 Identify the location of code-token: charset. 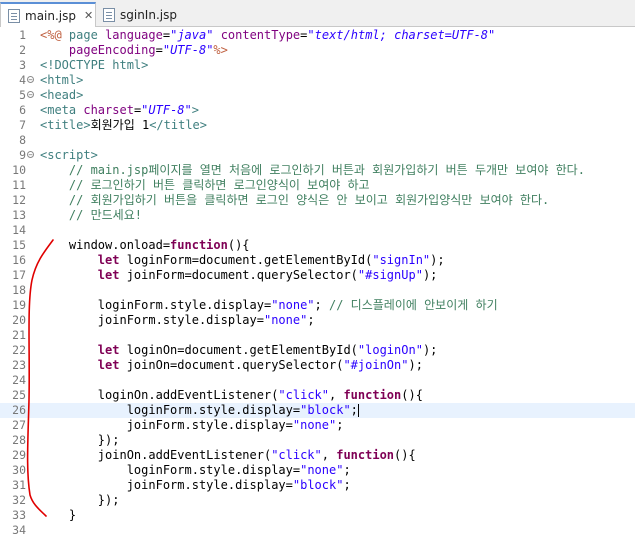
(108, 110).